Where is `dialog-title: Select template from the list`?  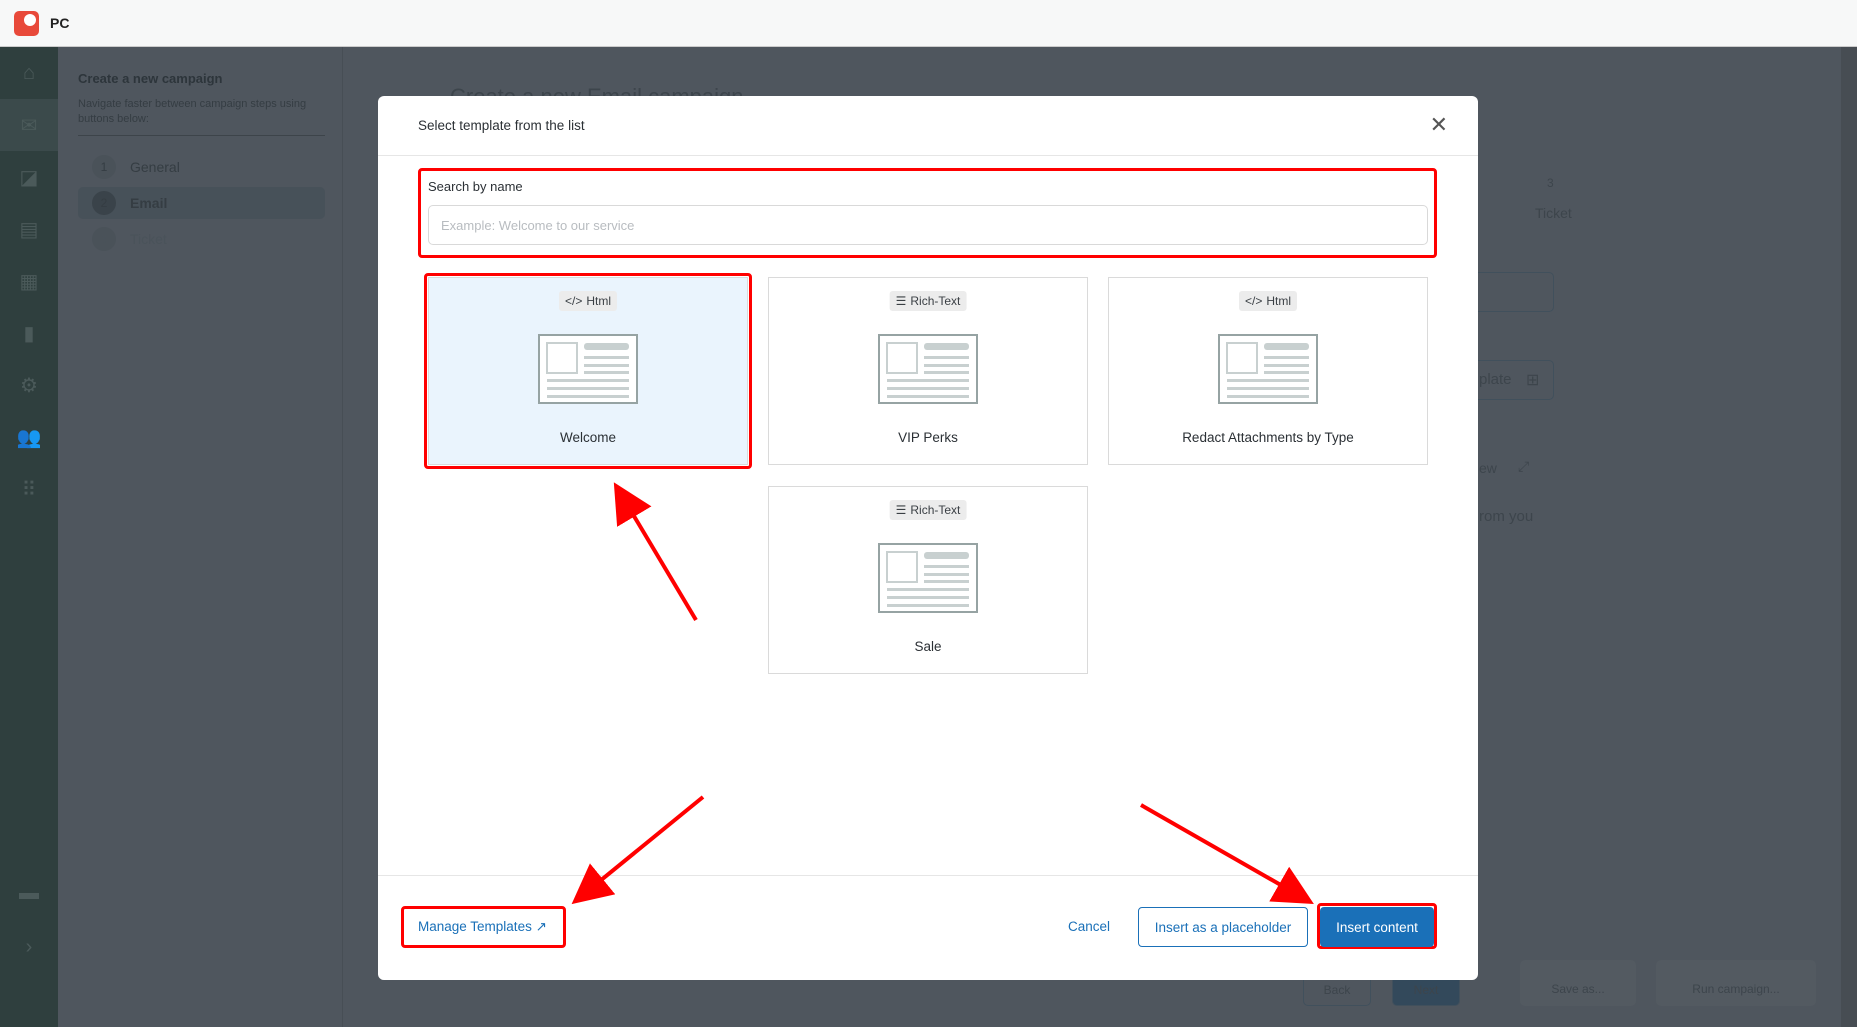
dialog-title: Select template from the list is located at coordinates (501, 125).